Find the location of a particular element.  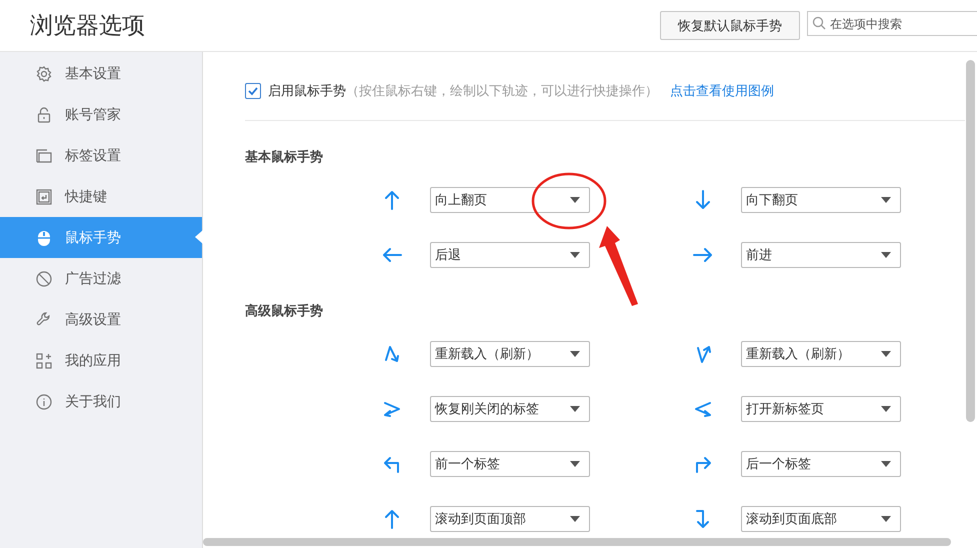

horizontal-scrollbar is located at coordinates (577, 542).